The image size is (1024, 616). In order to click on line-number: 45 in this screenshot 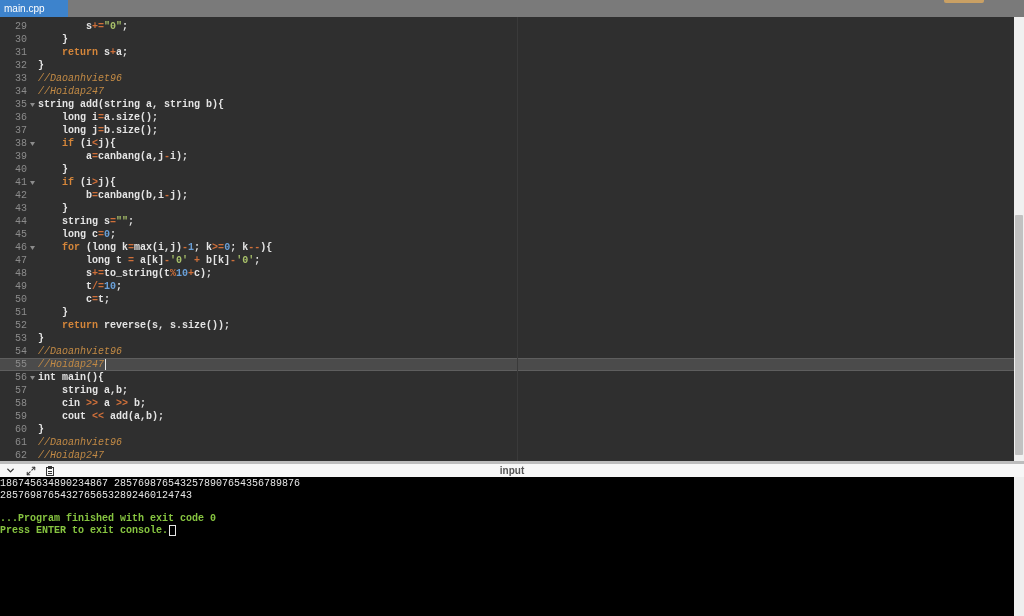, I will do `click(20, 234)`.